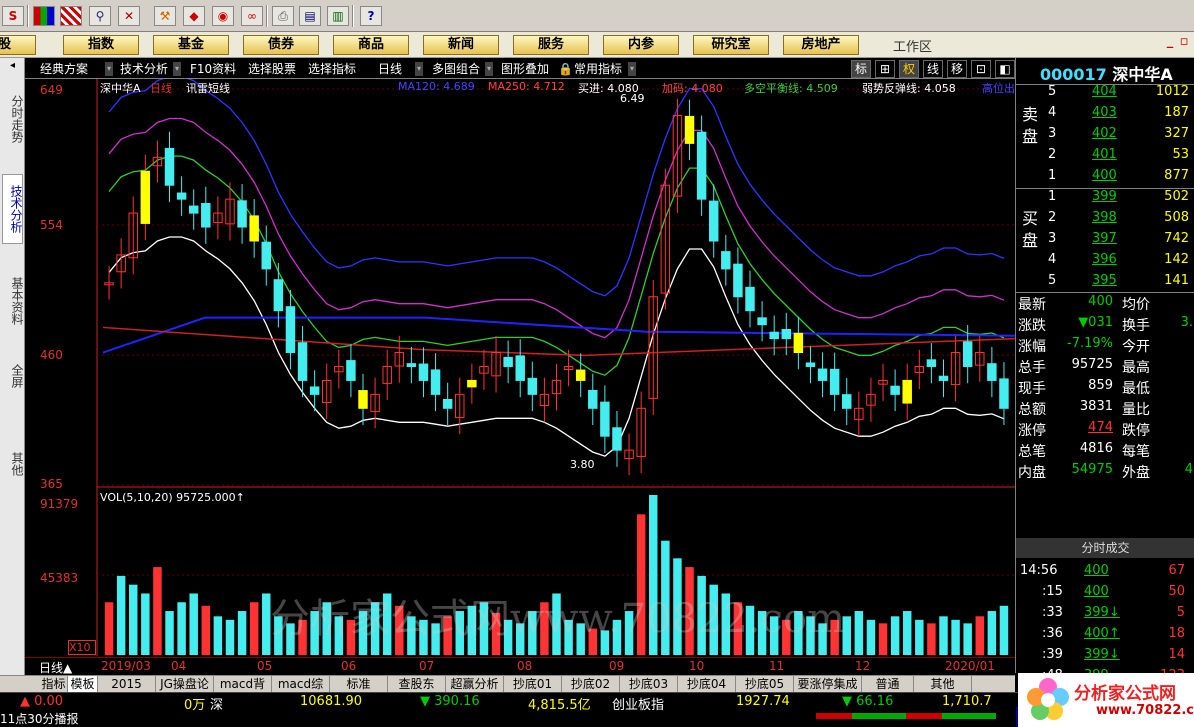 The height and width of the screenshot is (727, 1194). Describe the element at coordinates (649, 684) in the screenshot. I see `indicator-tab: 抄底03` at that location.